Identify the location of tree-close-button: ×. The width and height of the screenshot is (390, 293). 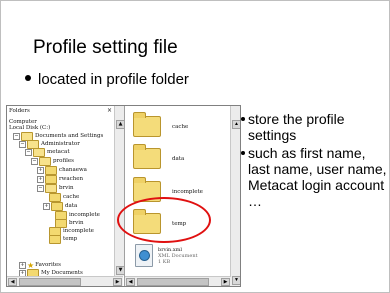
(109, 110).